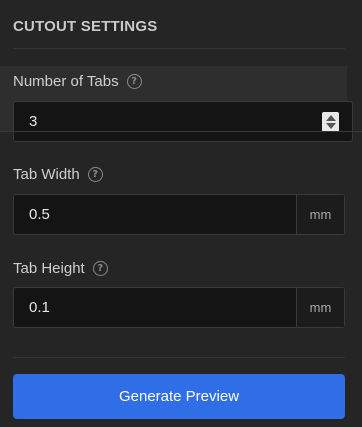  Describe the element at coordinates (181, 131) in the screenshot. I see `highlight-divider` at that location.